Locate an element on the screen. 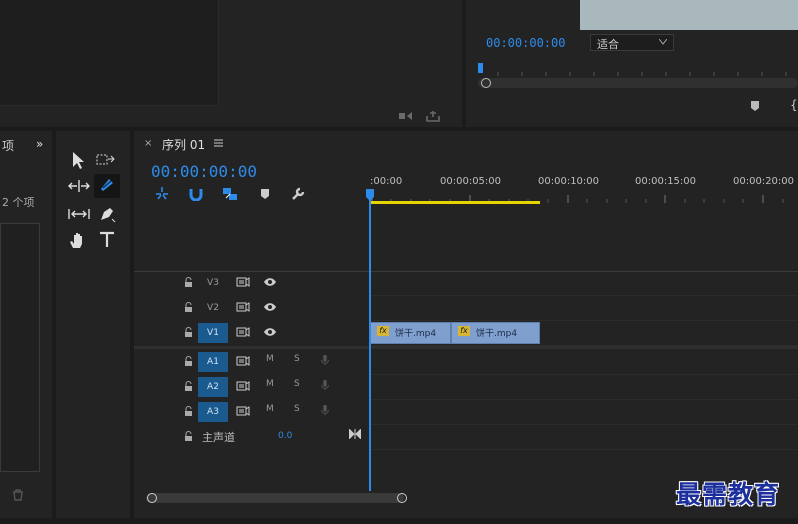 The image size is (798, 524). zoom-select-value: 适合 is located at coordinates (608, 44).